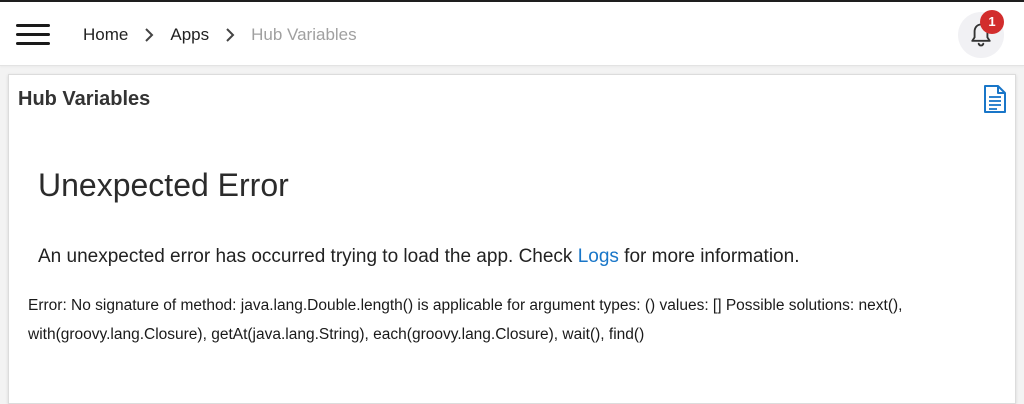  I want to click on menu-icon, so click(33, 34).